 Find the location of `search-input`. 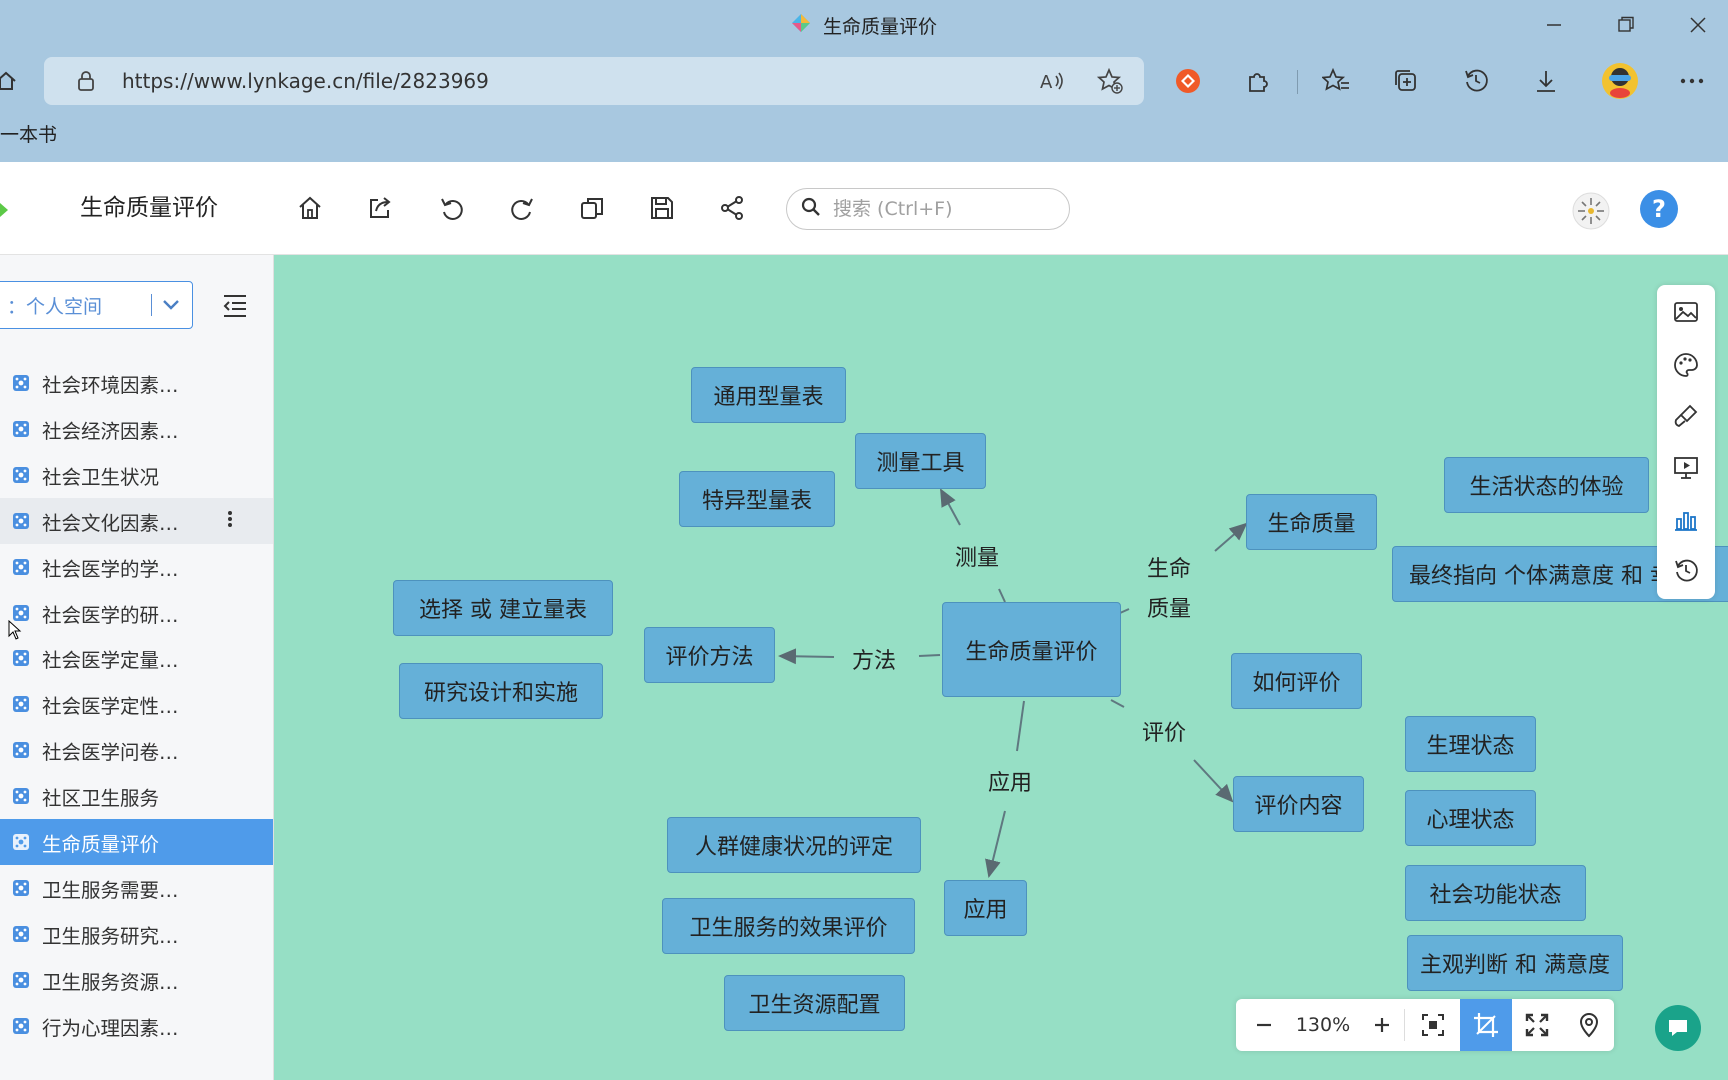

search-input is located at coordinates (943, 209).